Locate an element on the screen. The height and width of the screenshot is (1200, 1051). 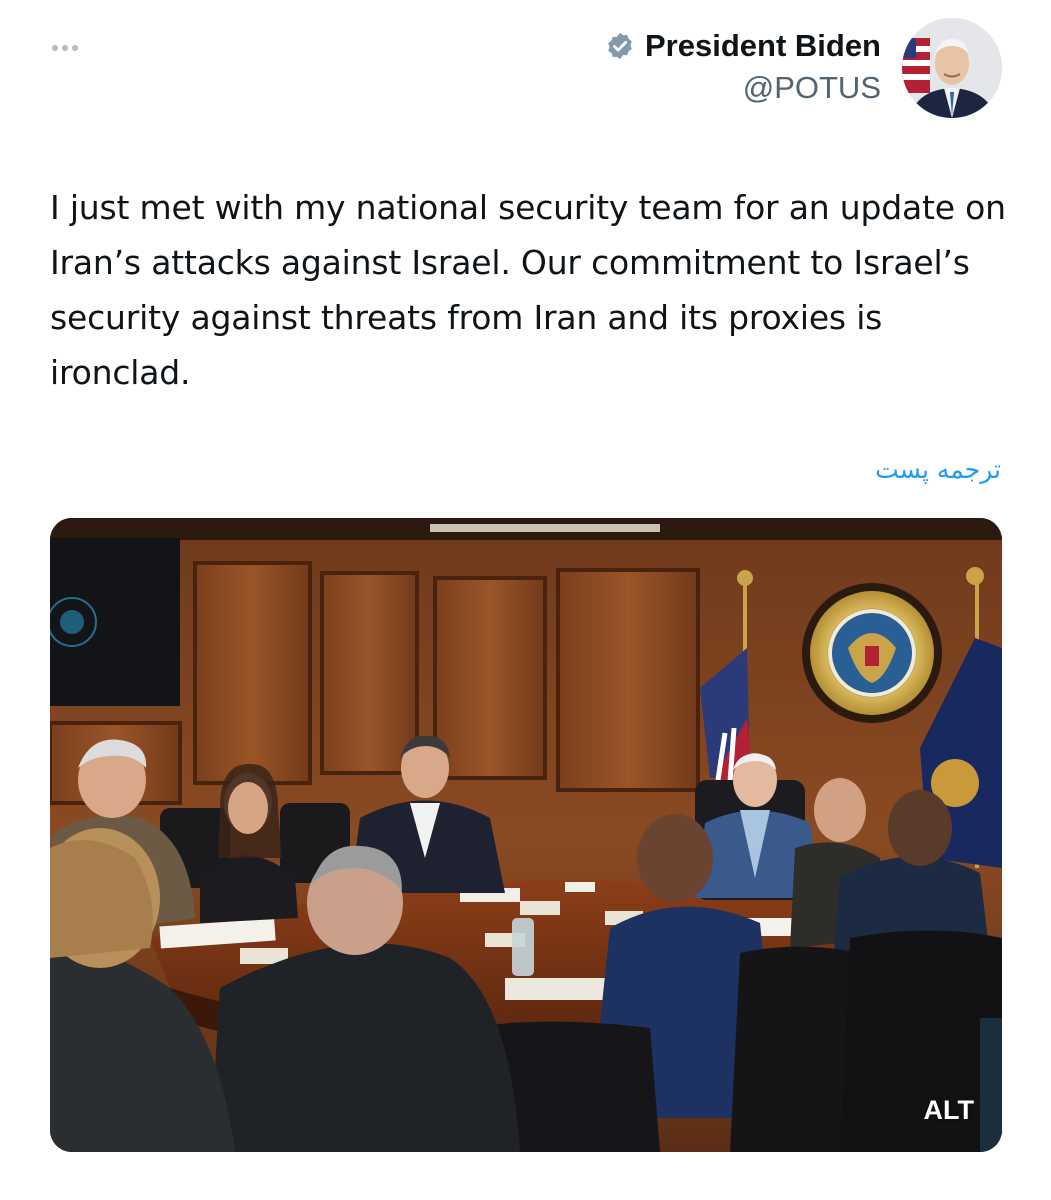
author-block: President Biden @POTUS is located at coordinates (743, 67).